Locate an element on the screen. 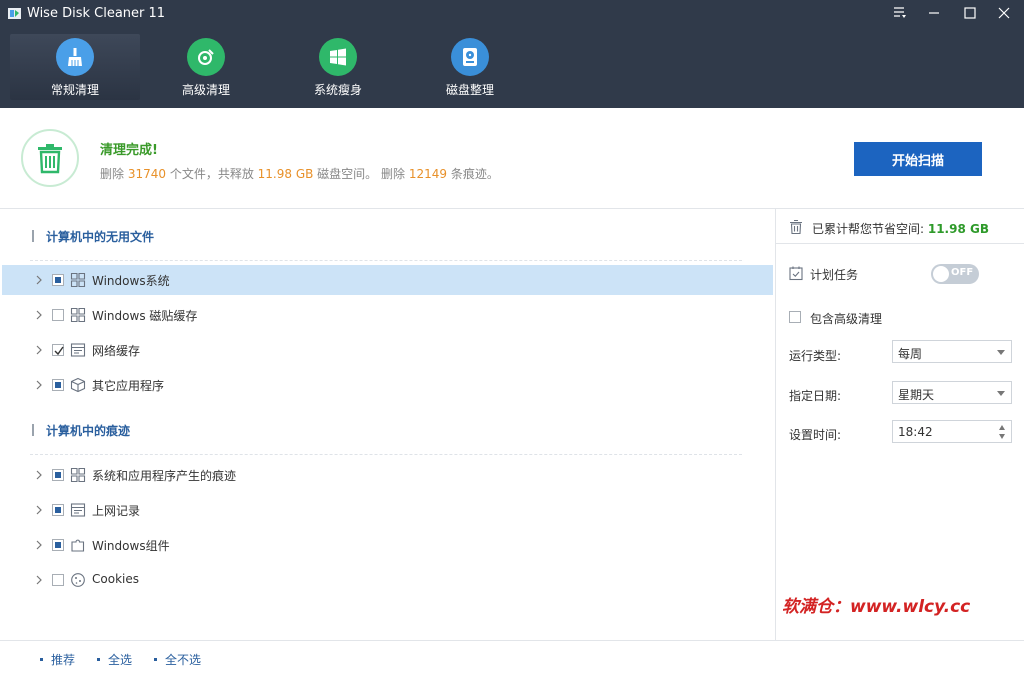 This screenshot has width=1024, height=678. run-type-label: 运行类型: is located at coordinates (815, 356).